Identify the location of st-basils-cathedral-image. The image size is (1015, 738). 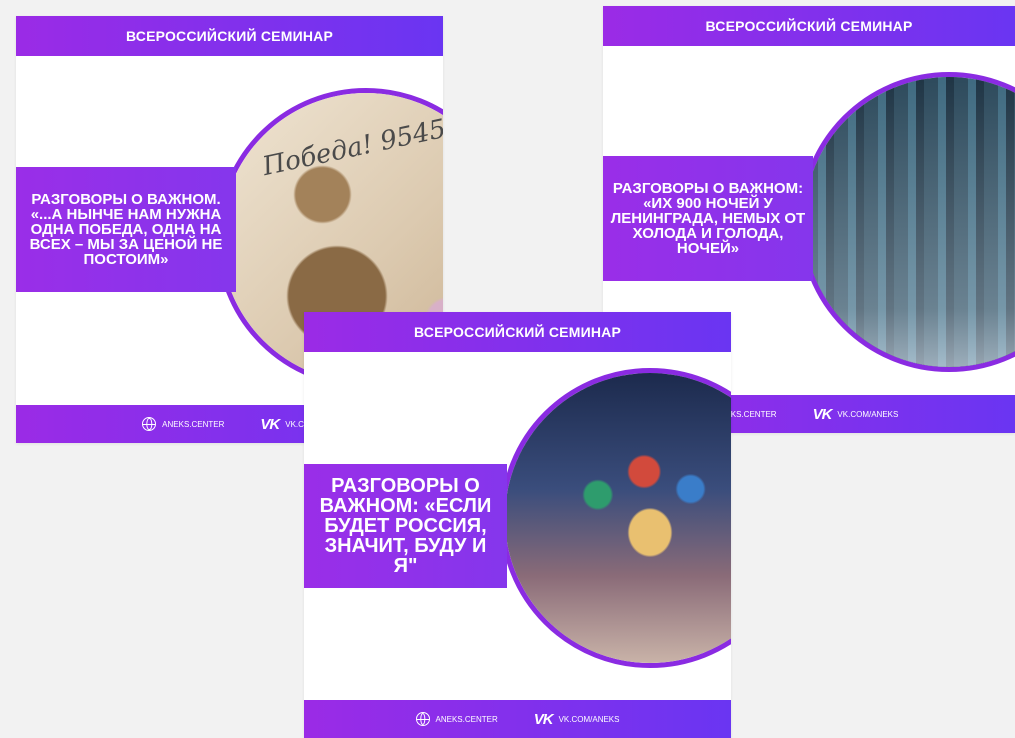
(615, 518).